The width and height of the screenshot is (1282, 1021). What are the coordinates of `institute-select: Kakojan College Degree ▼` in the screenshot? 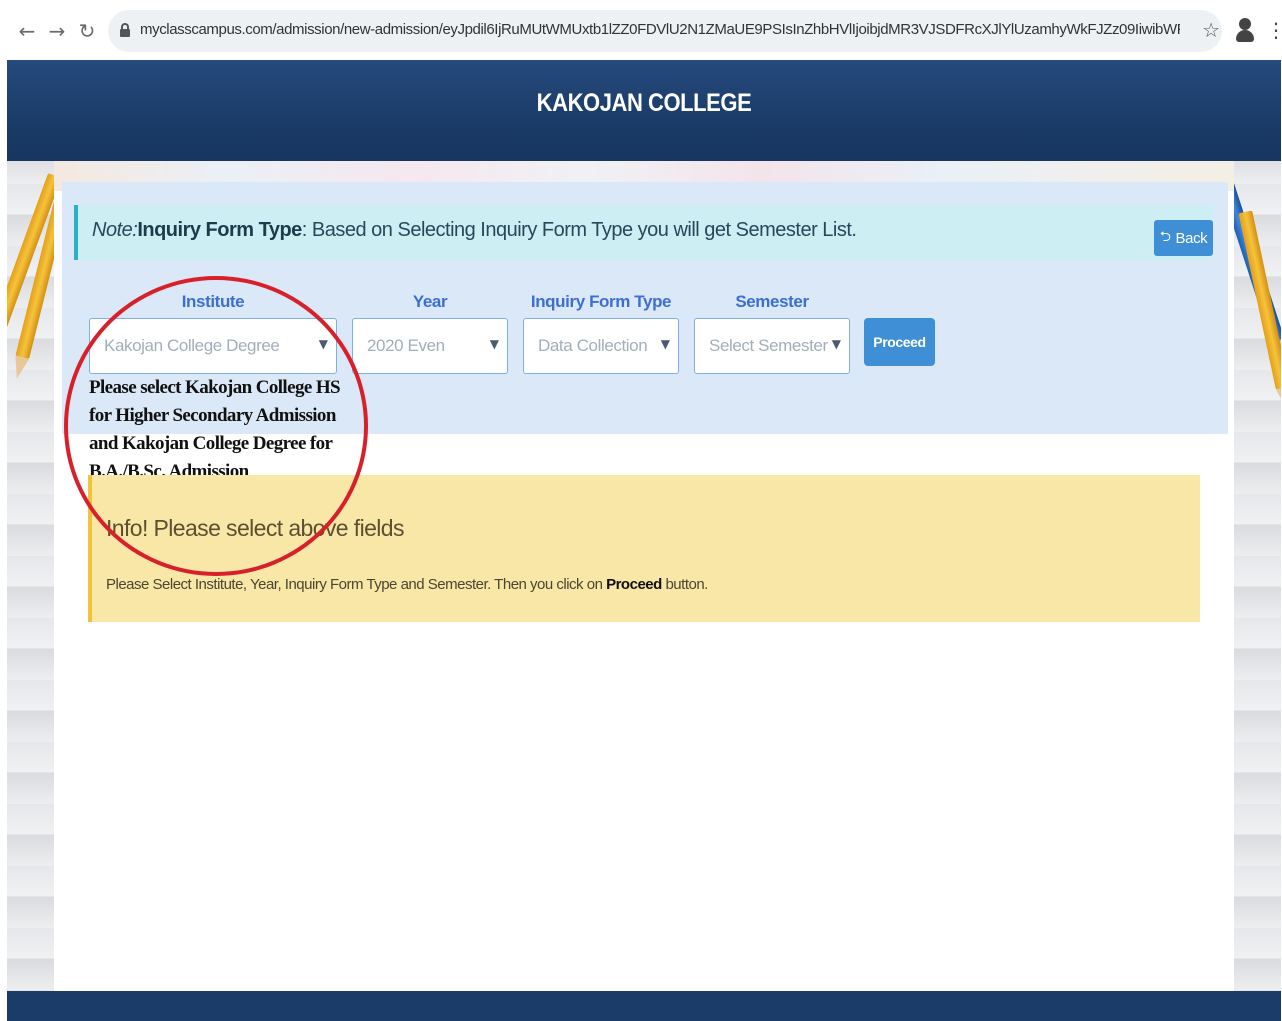 It's located at (213, 346).